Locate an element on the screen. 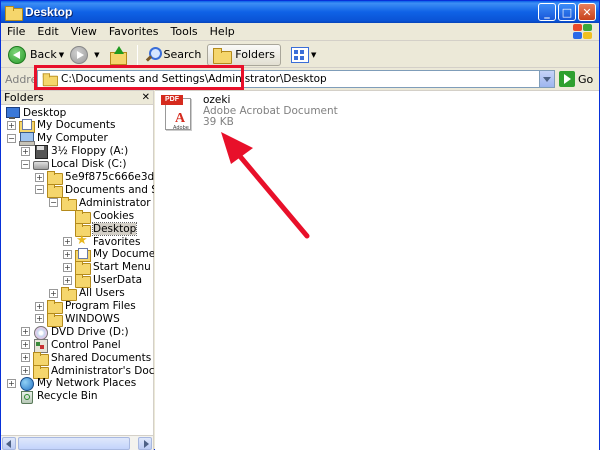 The width and height of the screenshot is (600, 450). tree-item: + Program Files is located at coordinates (85, 307).